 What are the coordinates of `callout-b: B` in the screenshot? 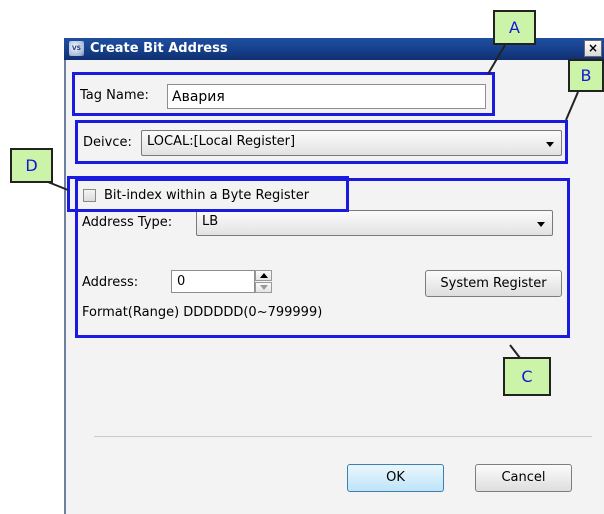 It's located at (586, 75).